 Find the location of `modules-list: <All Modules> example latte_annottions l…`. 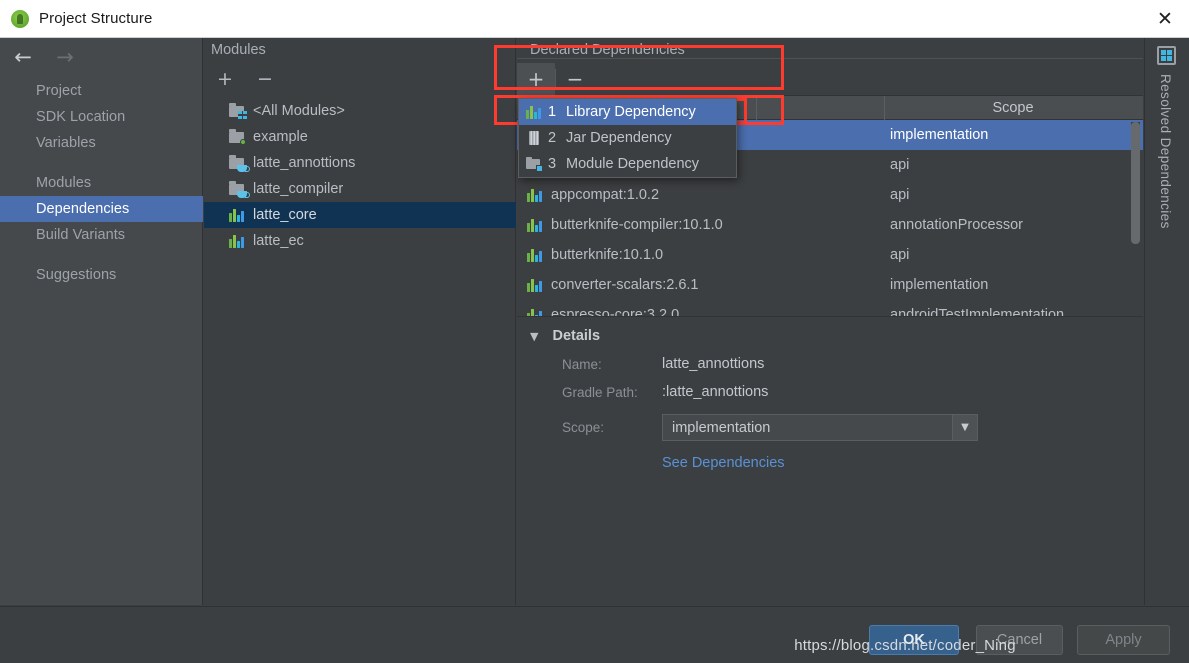

modules-list: <All Modules> example latte_annottions l… is located at coordinates (360, 176).